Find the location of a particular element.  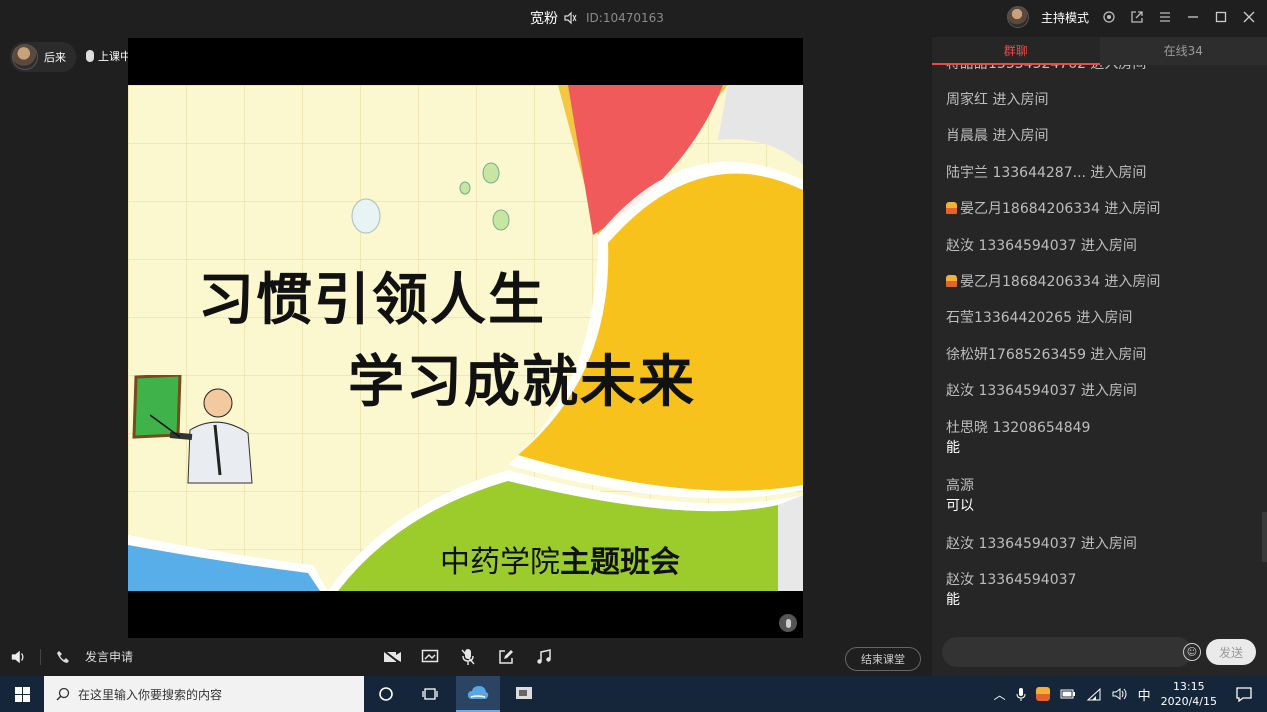

speaker-icon is located at coordinates (1120, 694).